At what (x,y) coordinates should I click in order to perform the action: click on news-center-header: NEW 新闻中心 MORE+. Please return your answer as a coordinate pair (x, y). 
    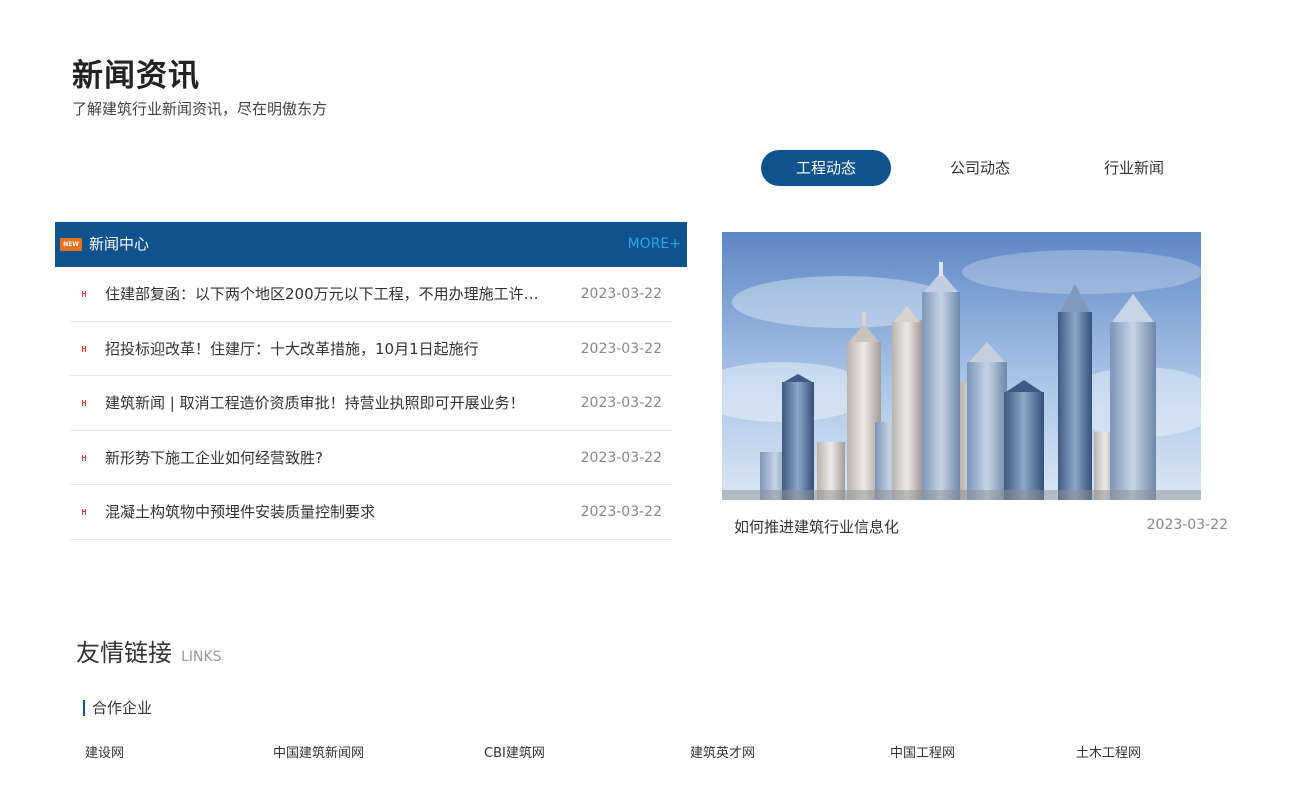
    Looking at the image, I should click on (371, 244).